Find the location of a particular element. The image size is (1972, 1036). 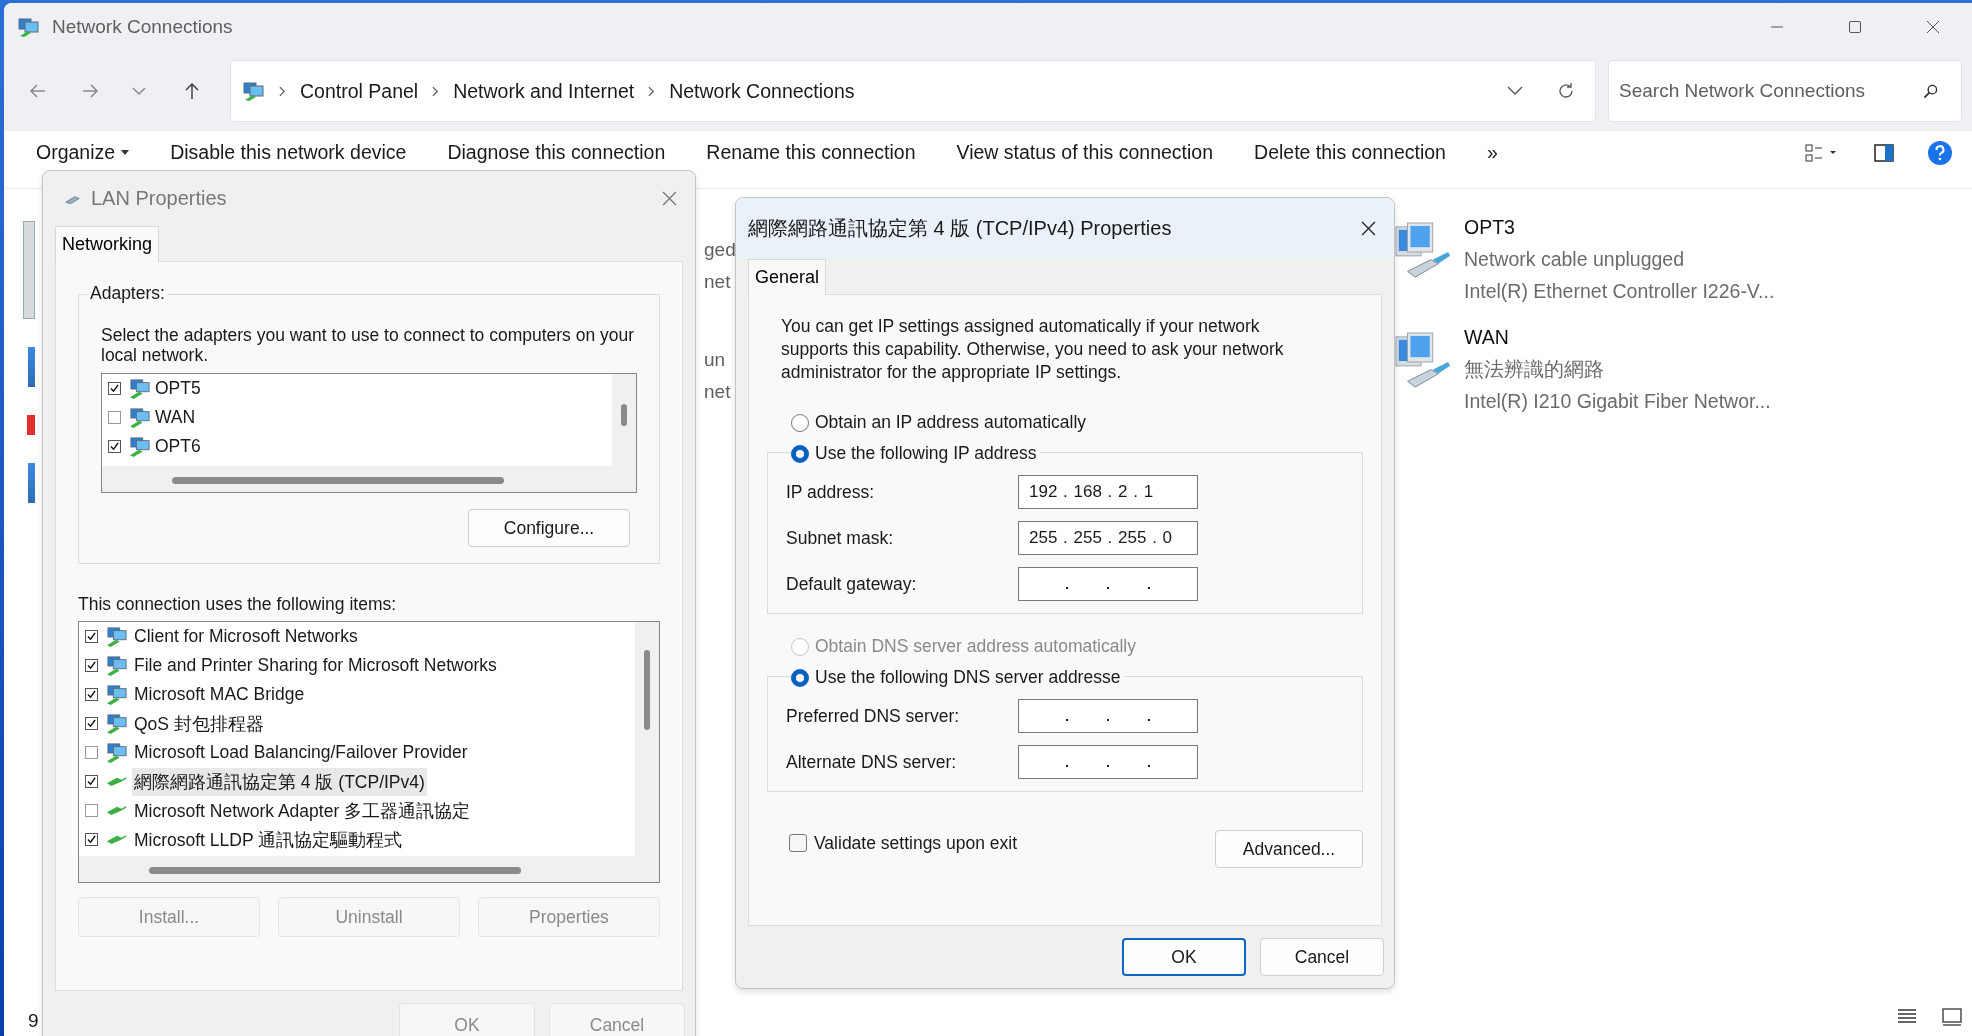

preview-pane-icon is located at coordinates (1884, 152).